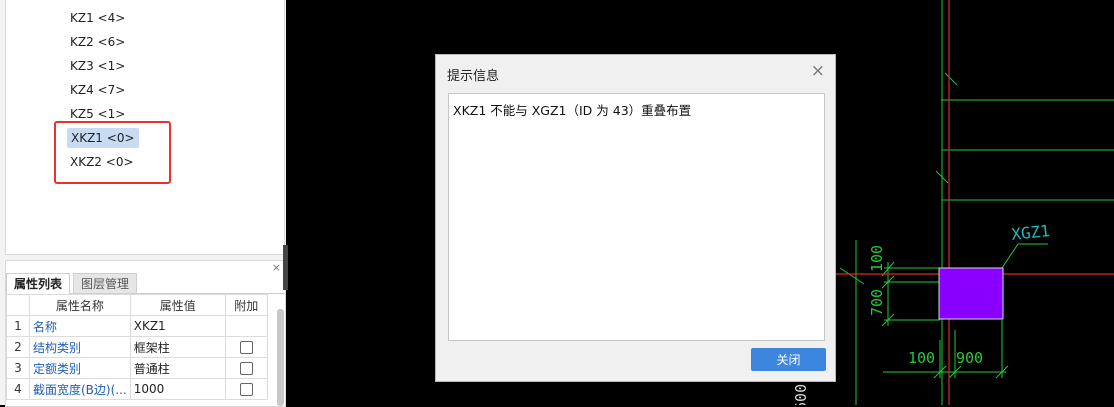 The height and width of the screenshot is (407, 1114). I want to click on property-value: XKZ1, so click(177, 326).